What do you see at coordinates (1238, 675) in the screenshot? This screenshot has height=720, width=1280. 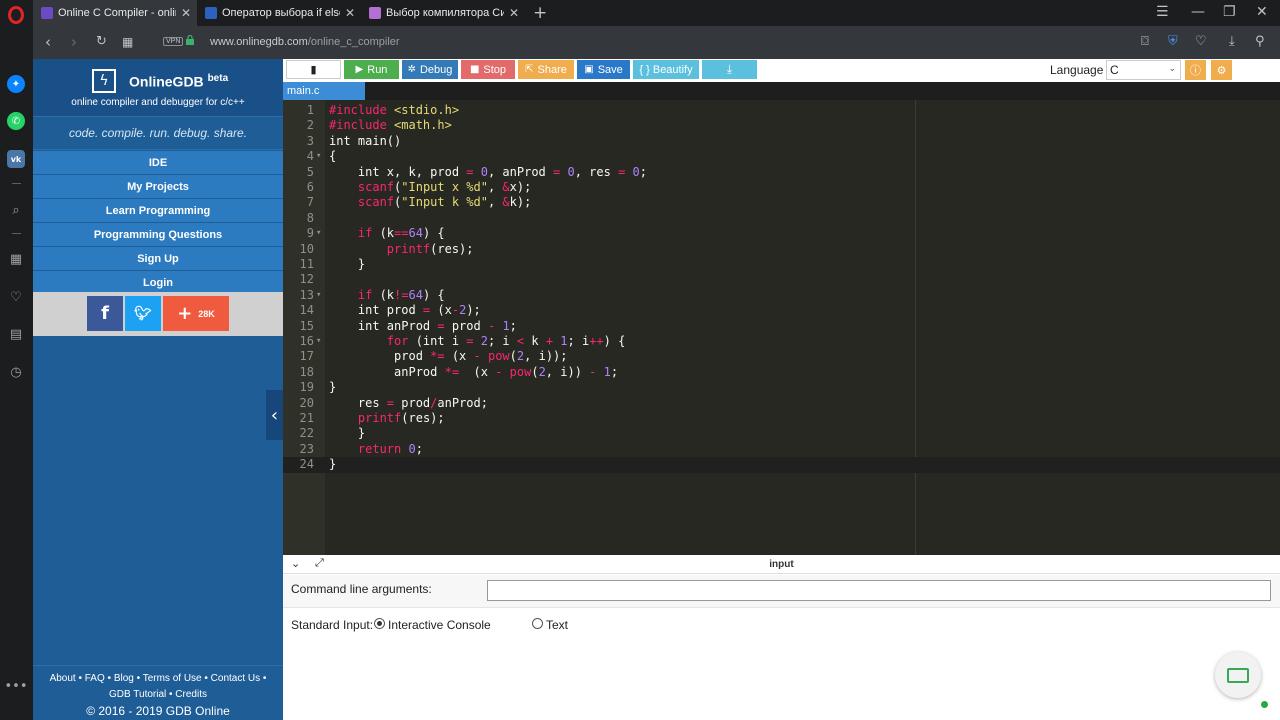 I see `feedback-mail-button` at bounding box center [1238, 675].